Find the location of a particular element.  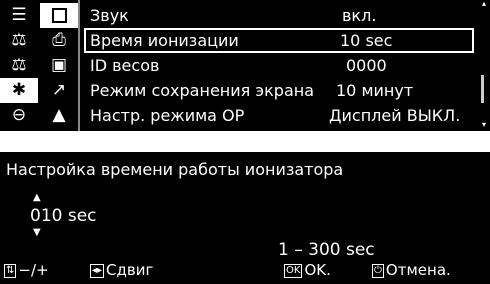

ion-icon: ⊖ is located at coordinates (19, 115).